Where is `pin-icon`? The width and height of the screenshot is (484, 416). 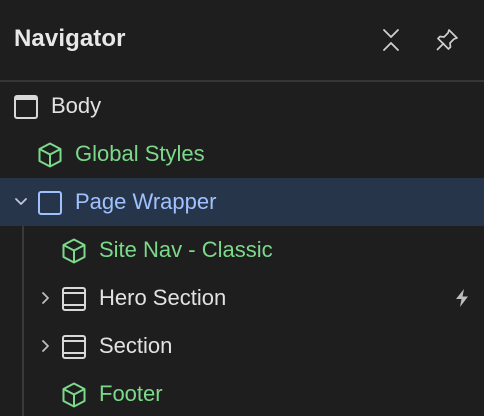 pin-icon is located at coordinates (447, 40).